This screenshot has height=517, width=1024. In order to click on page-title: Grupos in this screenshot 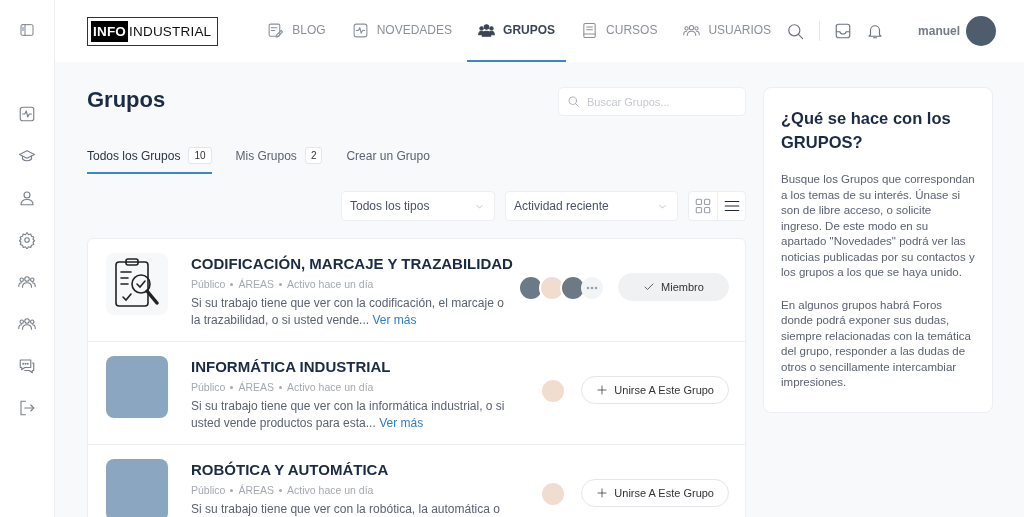, I will do `click(126, 100)`.